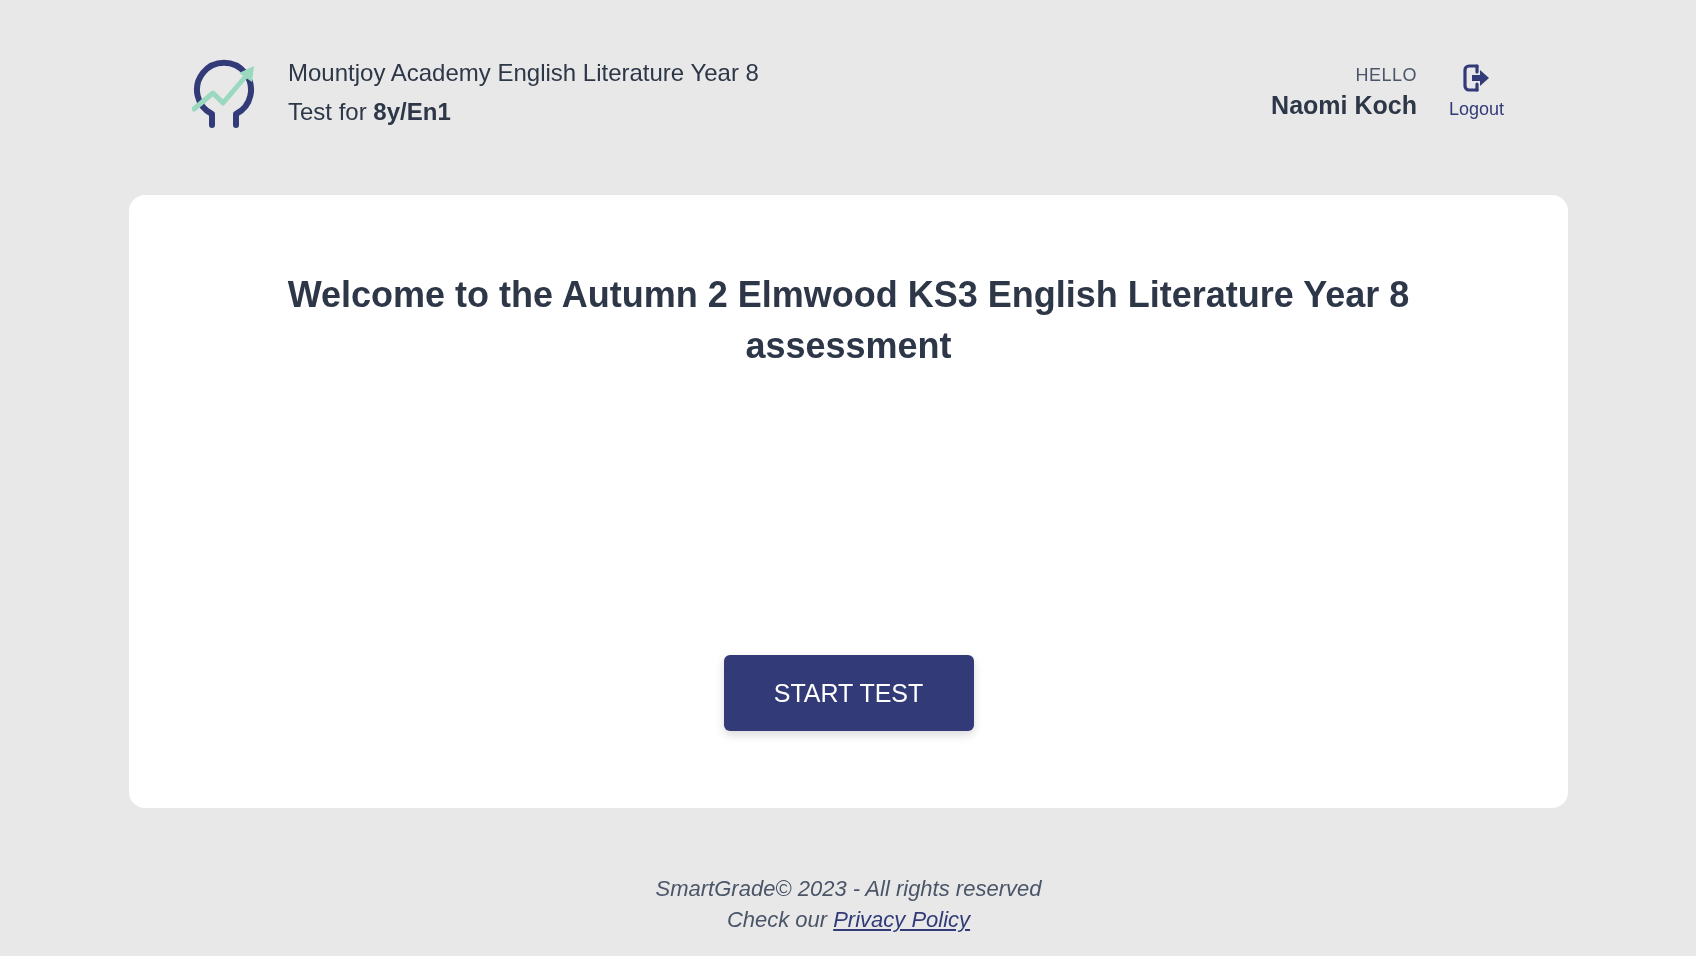 This screenshot has width=1696, height=956. I want to click on greeting-label: HELLO, so click(1386, 75).